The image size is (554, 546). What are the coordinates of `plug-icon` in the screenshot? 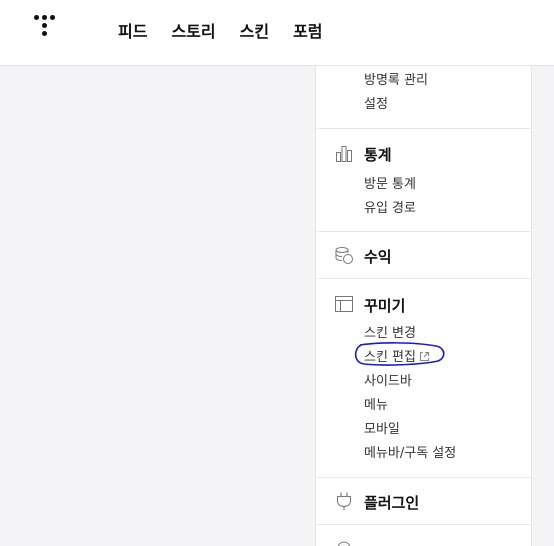 It's located at (344, 501).